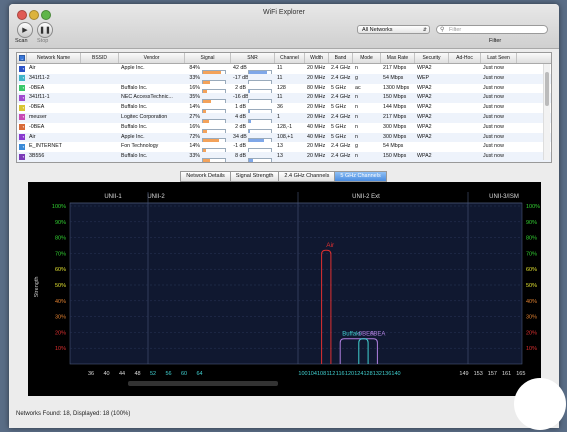 The width and height of the screenshot is (567, 432). Describe the element at coordinates (37, 107) in the screenshot. I see `cell-network-name: -0BEA` at that location.